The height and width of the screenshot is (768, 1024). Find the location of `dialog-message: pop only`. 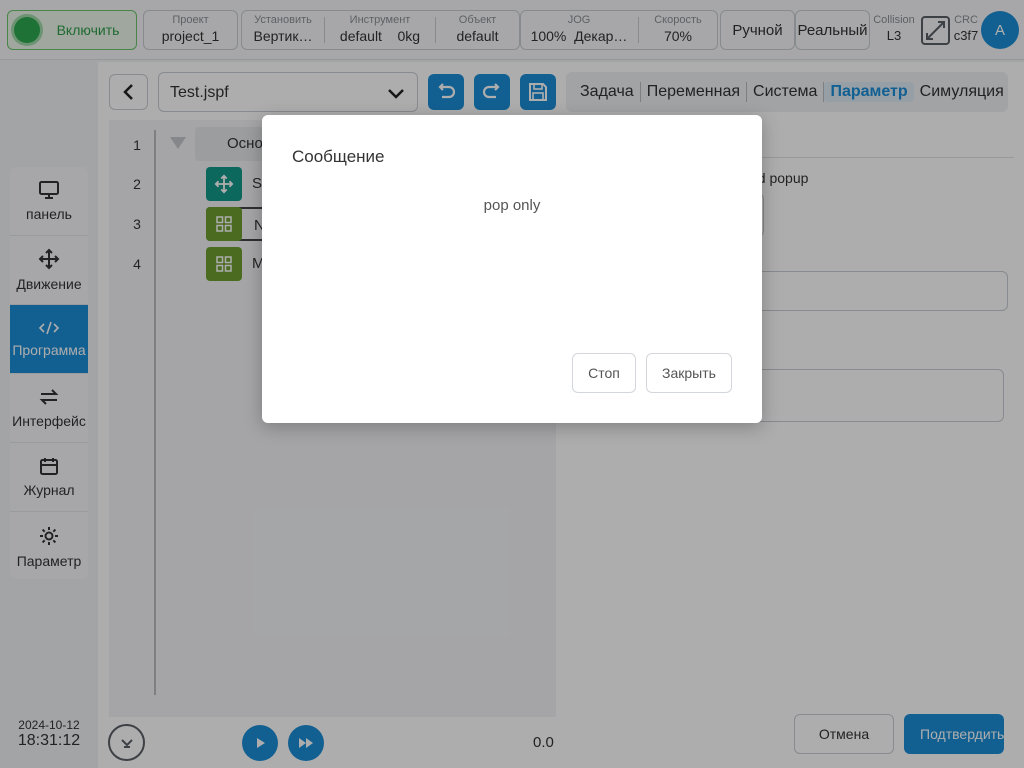

dialog-message: pop only is located at coordinates (512, 205).